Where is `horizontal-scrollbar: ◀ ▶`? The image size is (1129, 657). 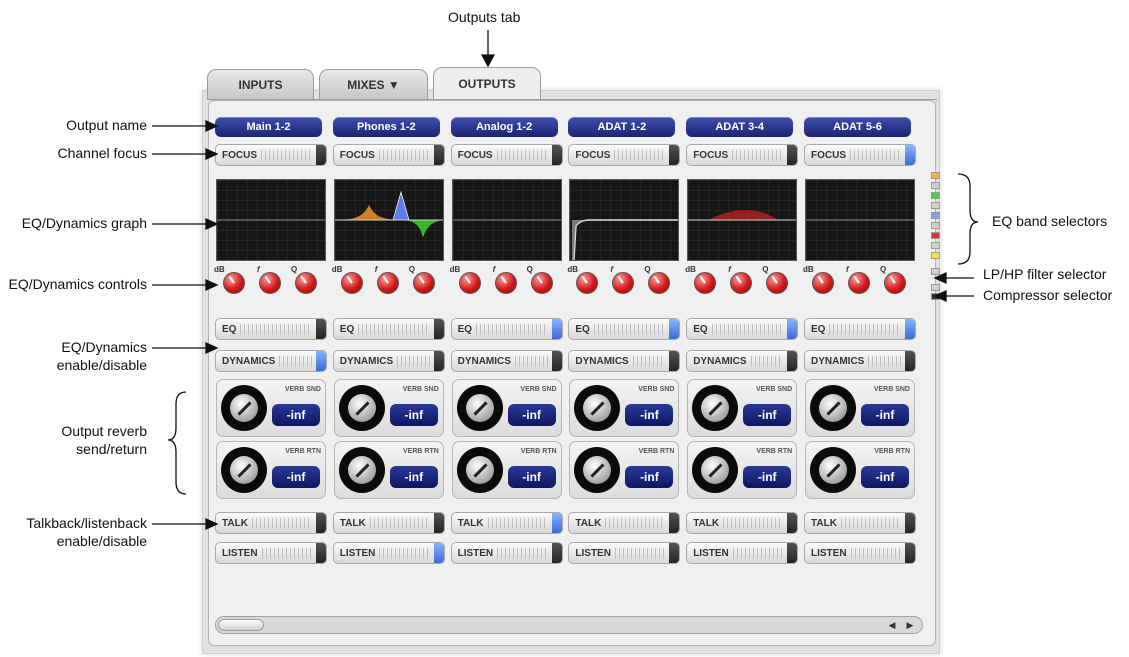 horizontal-scrollbar: ◀ ▶ is located at coordinates (569, 625).